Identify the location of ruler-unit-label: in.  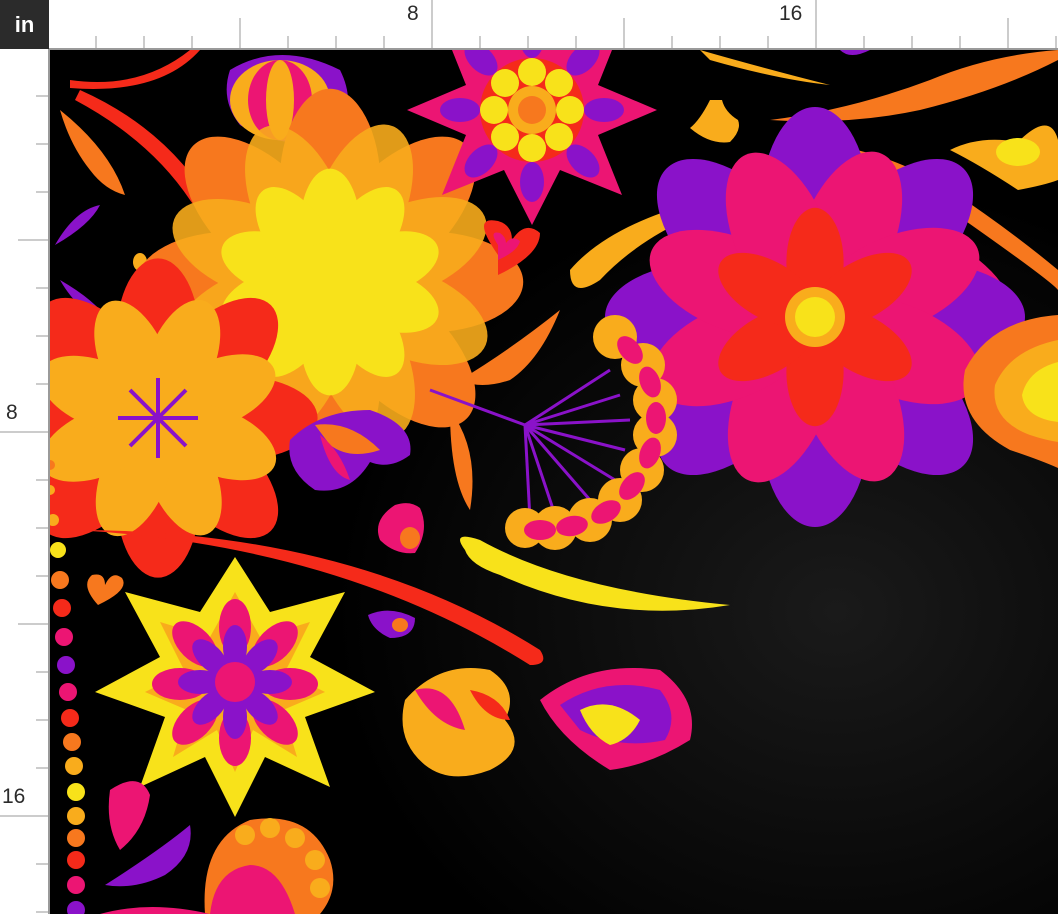
(24, 24).